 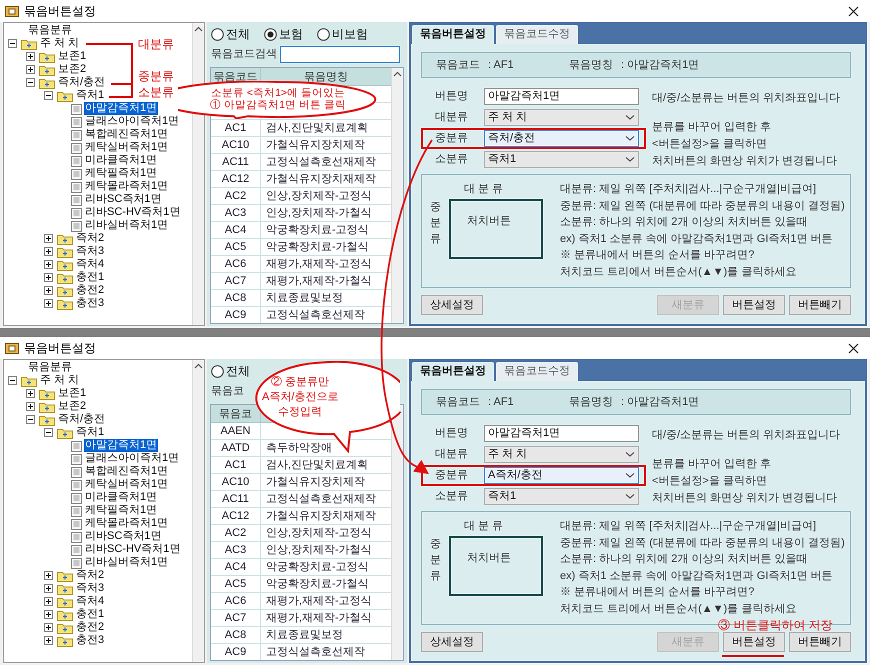 What do you see at coordinates (561, 138) in the screenshot?
I see `dropdown: 즉처/충전` at bounding box center [561, 138].